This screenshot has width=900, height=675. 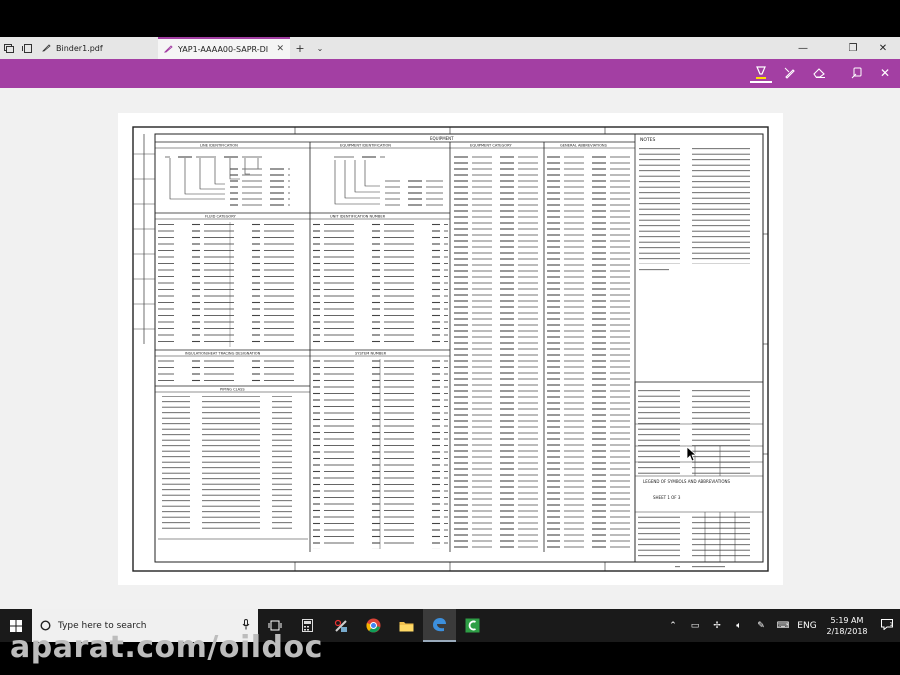 What do you see at coordinates (9, 48) in the screenshot?
I see `set-aside-tabs-icon` at bounding box center [9, 48].